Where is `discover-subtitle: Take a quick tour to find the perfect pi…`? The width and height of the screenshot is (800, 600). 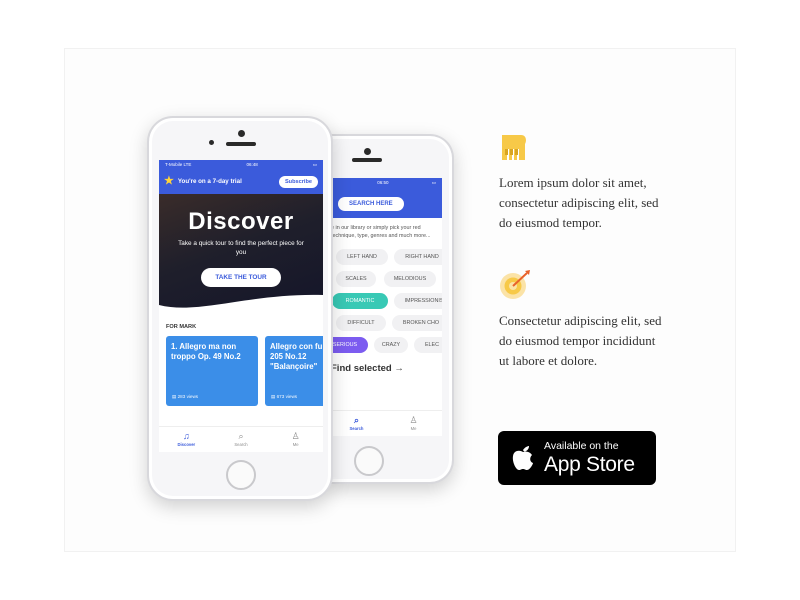
discover-subtitle: Take a quick tour to find the perfect pi… is located at coordinates (241, 248).